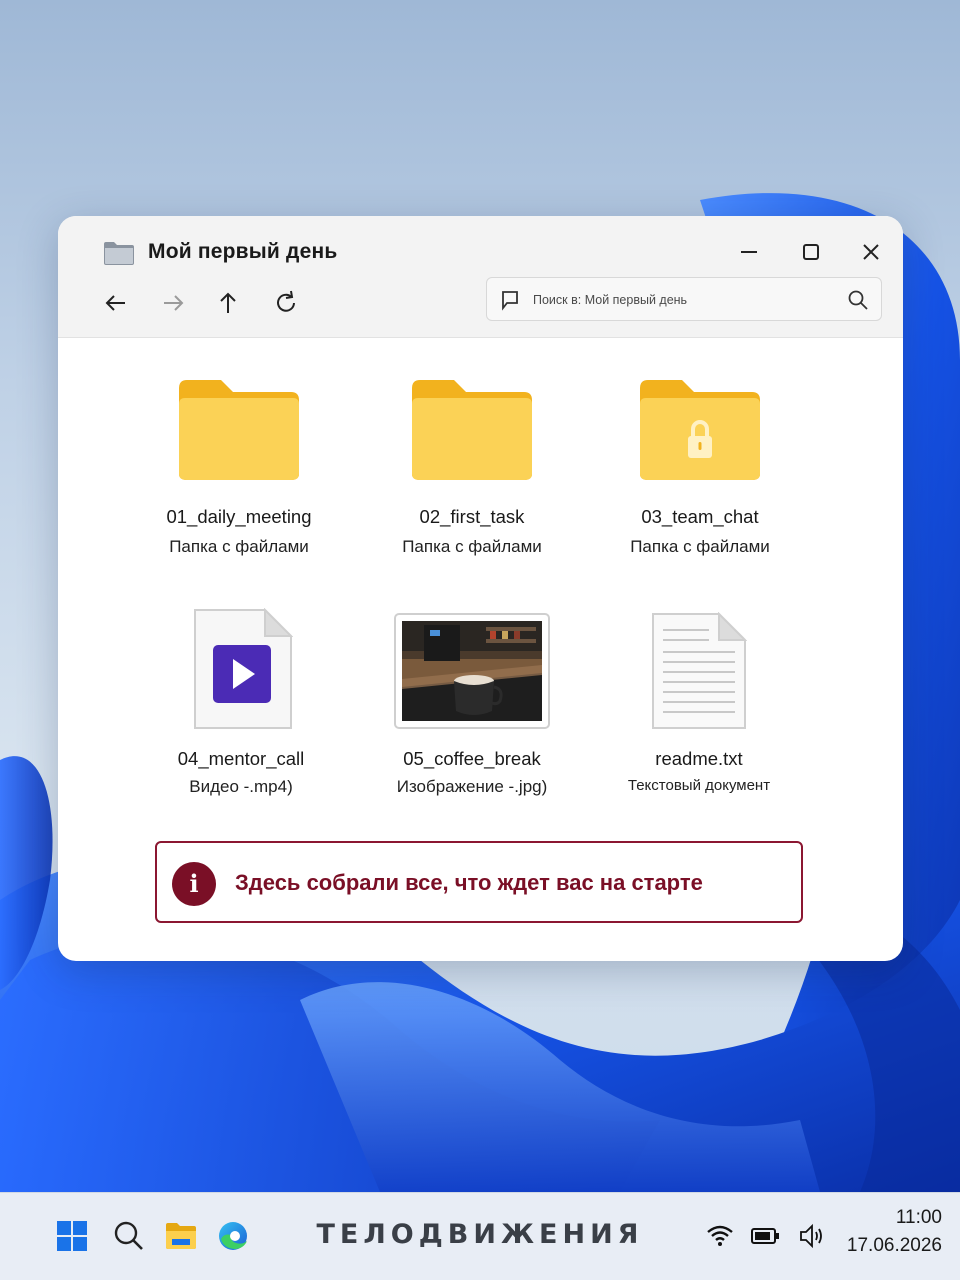 Image resolution: width=960 pixels, height=1280 pixels. I want to click on window-title: Мой первый день, so click(243, 251).